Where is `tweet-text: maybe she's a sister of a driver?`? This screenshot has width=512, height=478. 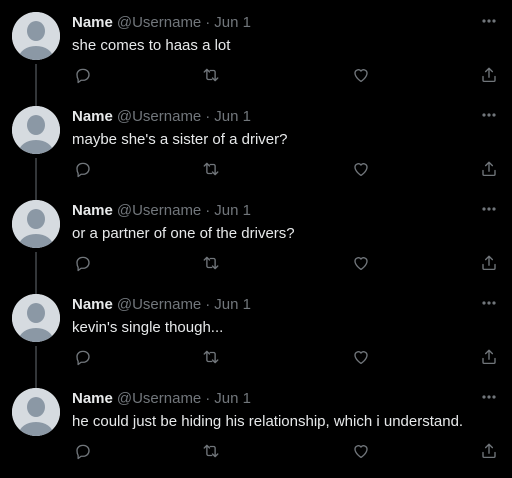
tweet-text: maybe she's a sister of a driver? is located at coordinates (180, 139).